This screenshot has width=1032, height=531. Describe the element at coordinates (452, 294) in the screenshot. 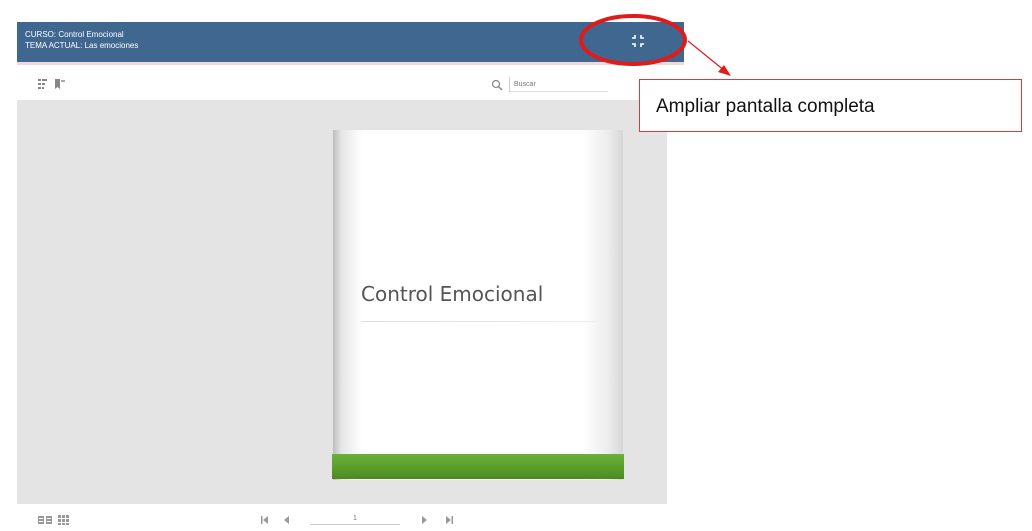

I see `page-title: Control Emocional` at that location.